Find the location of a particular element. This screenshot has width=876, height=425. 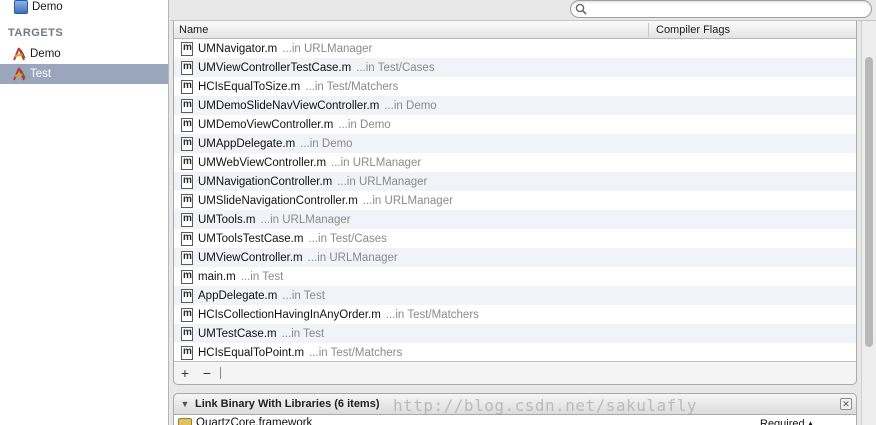

project-name: Demo is located at coordinates (47, 7).